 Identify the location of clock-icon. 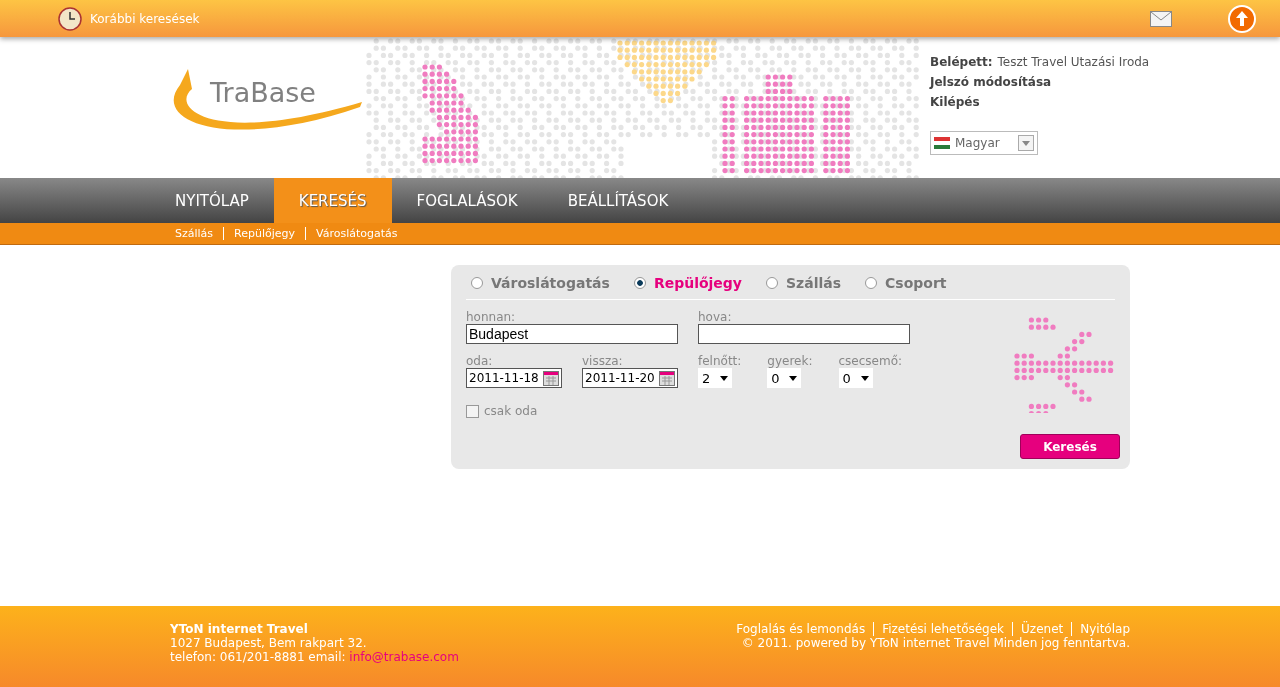
(70, 18).